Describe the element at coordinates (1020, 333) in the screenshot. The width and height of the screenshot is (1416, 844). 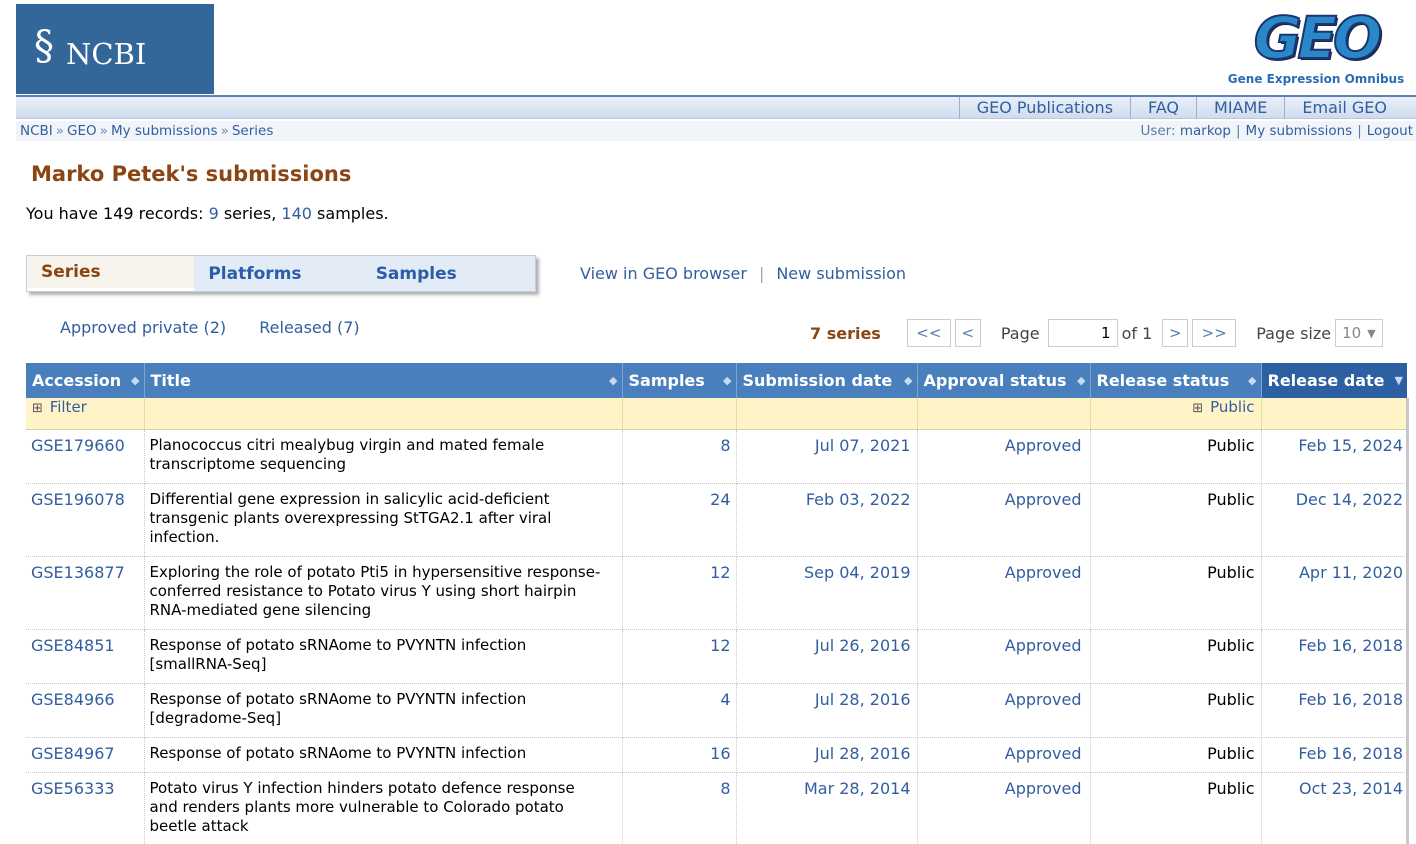
I see `page-label: Page` at that location.